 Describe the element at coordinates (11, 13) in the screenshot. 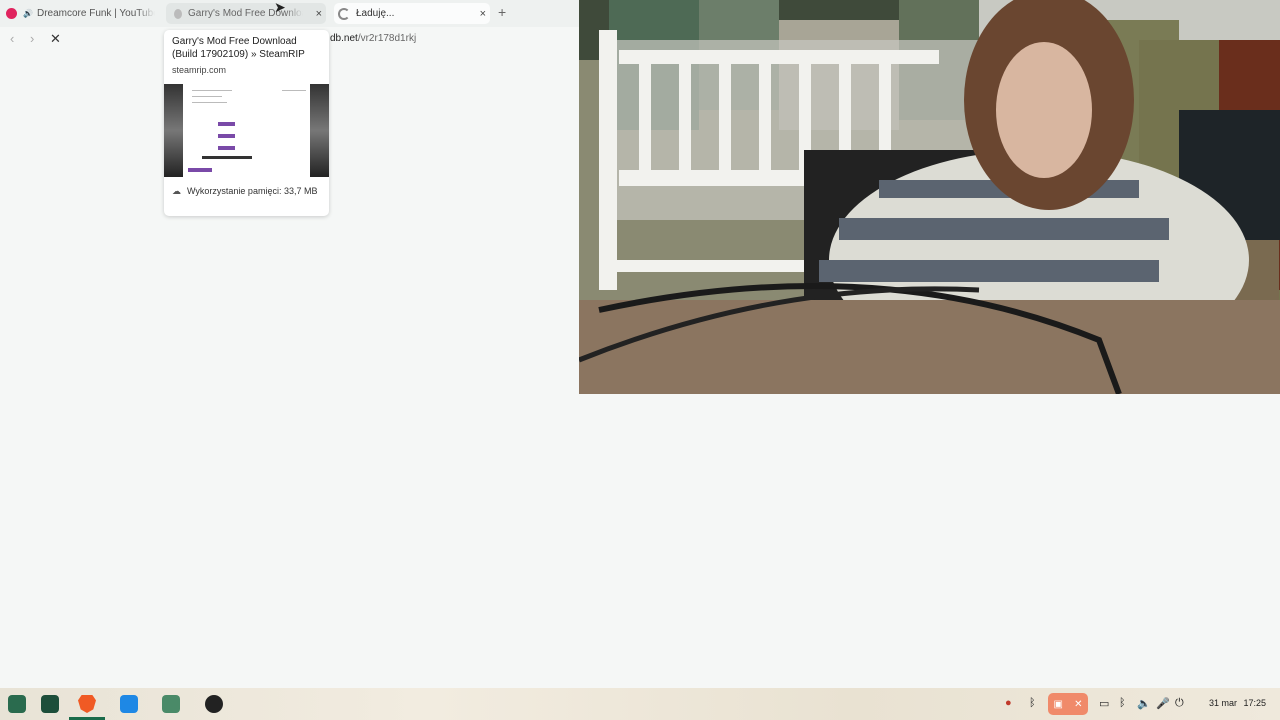

I see `youtube-icon` at that location.